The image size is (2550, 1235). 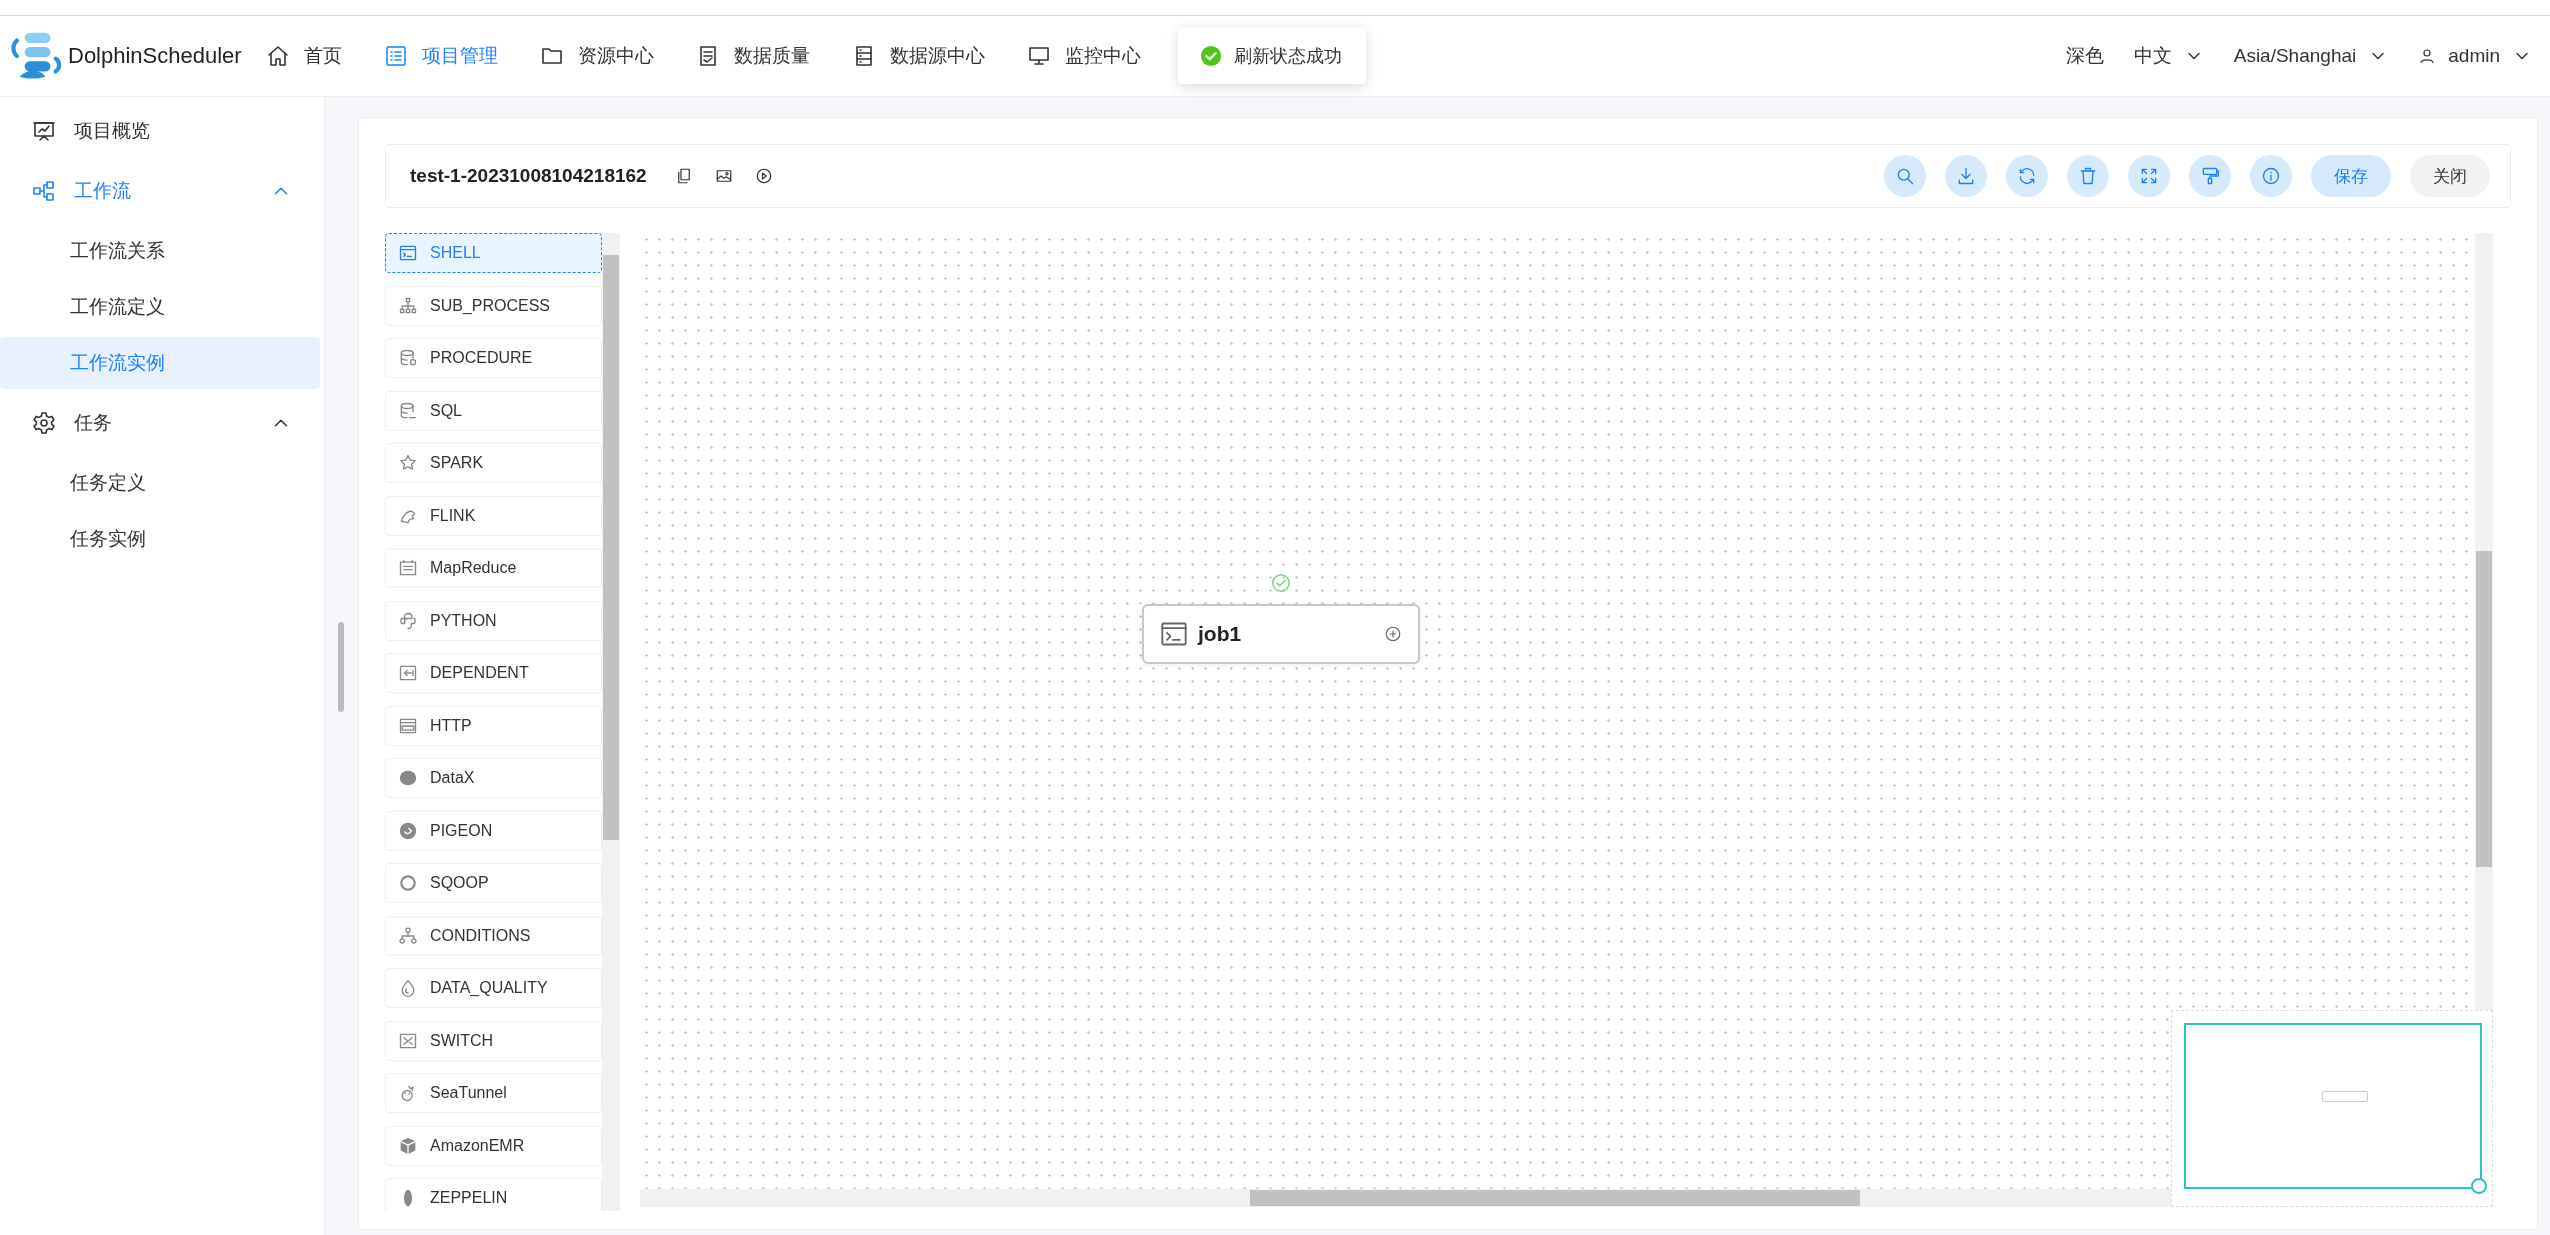 What do you see at coordinates (2427, 56) in the screenshot?
I see `user-icon` at bounding box center [2427, 56].